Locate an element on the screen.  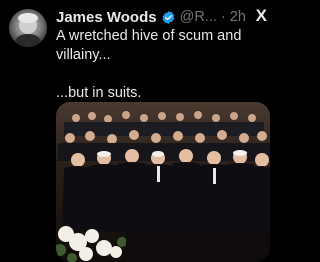
tweet-avatar is located at coordinates (28, 28).